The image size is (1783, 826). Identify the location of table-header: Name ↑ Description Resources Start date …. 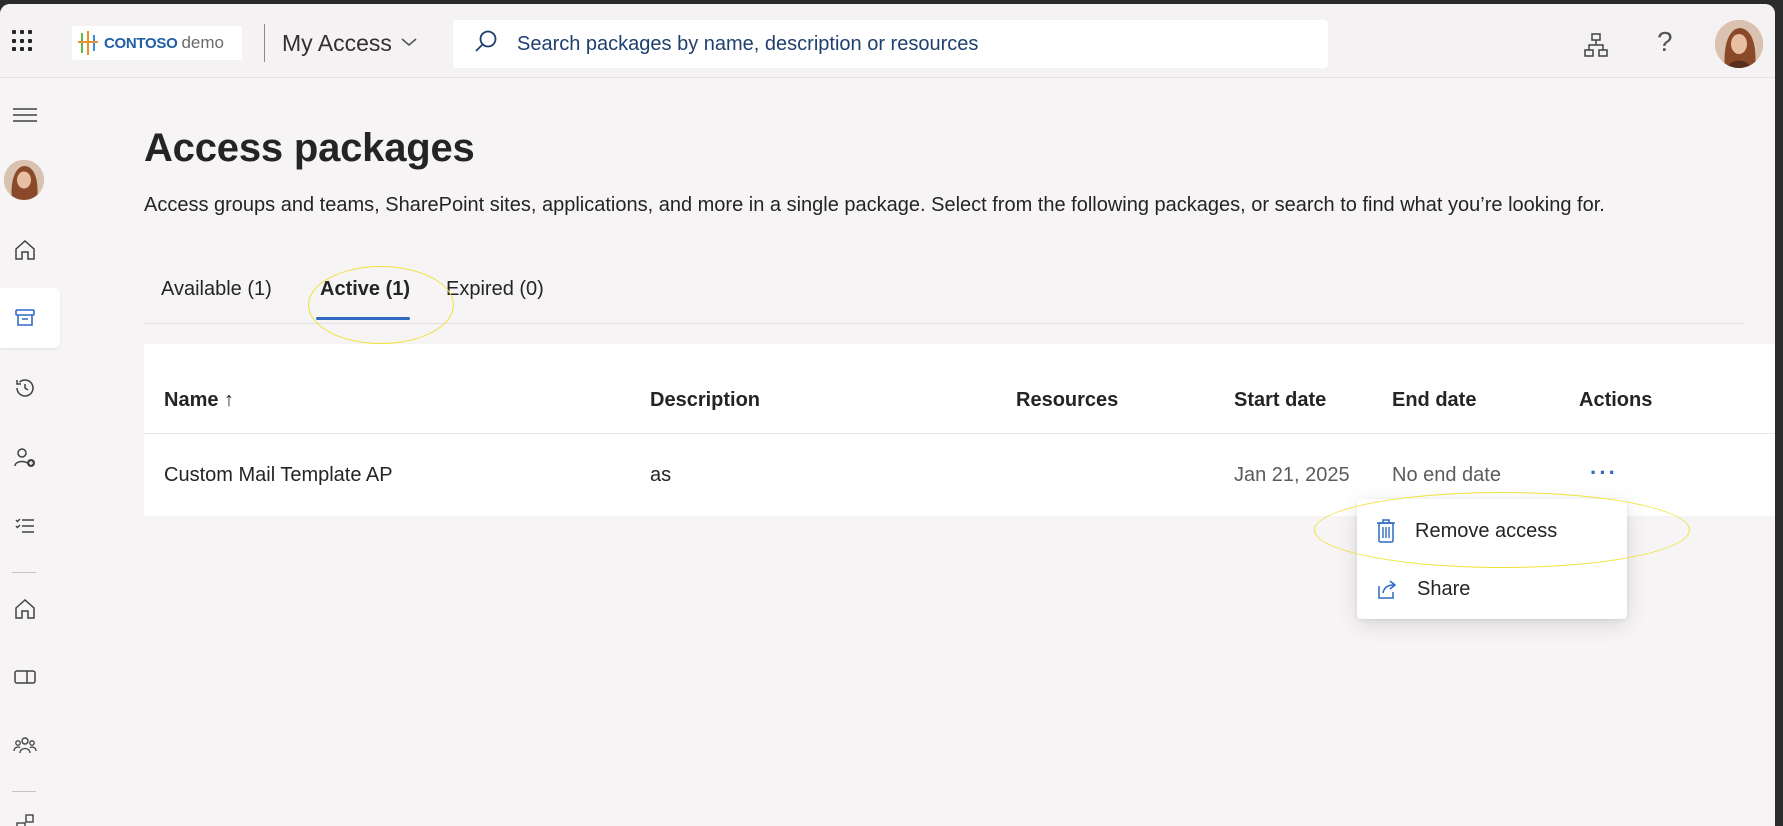
(959, 389).